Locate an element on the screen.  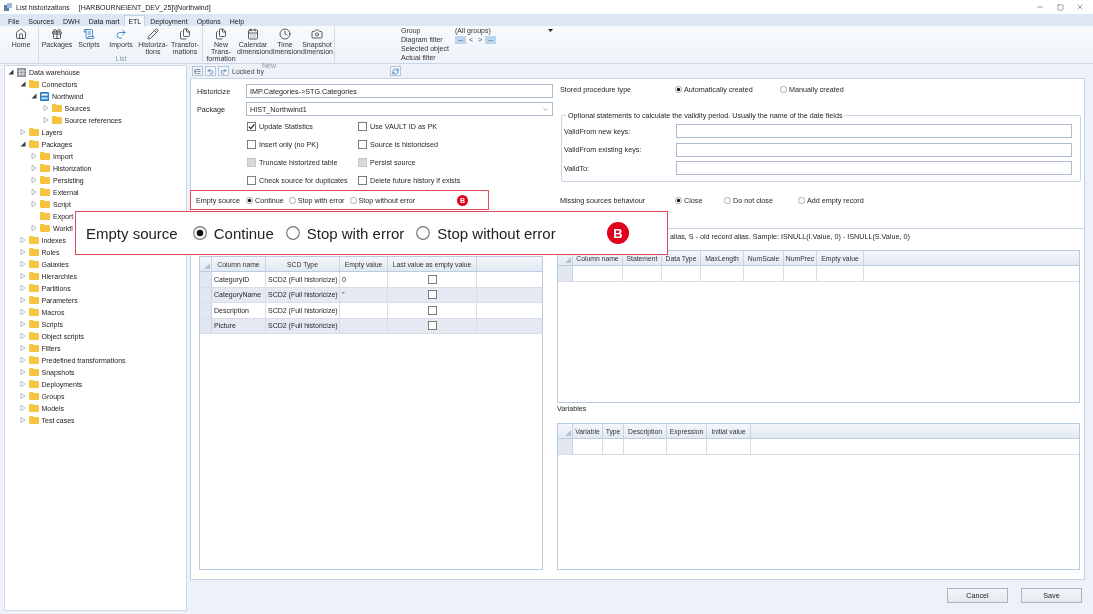
chevron-down-icon is located at coordinates (545, 109).